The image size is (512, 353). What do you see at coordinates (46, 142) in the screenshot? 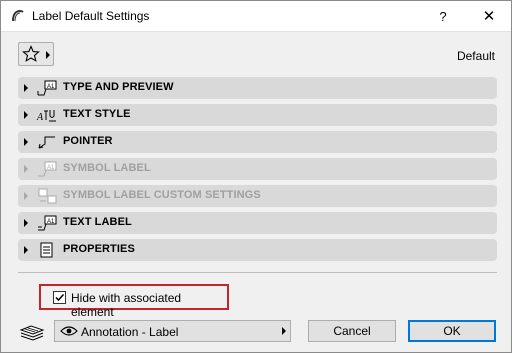
I see `pointer-icon` at bounding box center [46, 142].